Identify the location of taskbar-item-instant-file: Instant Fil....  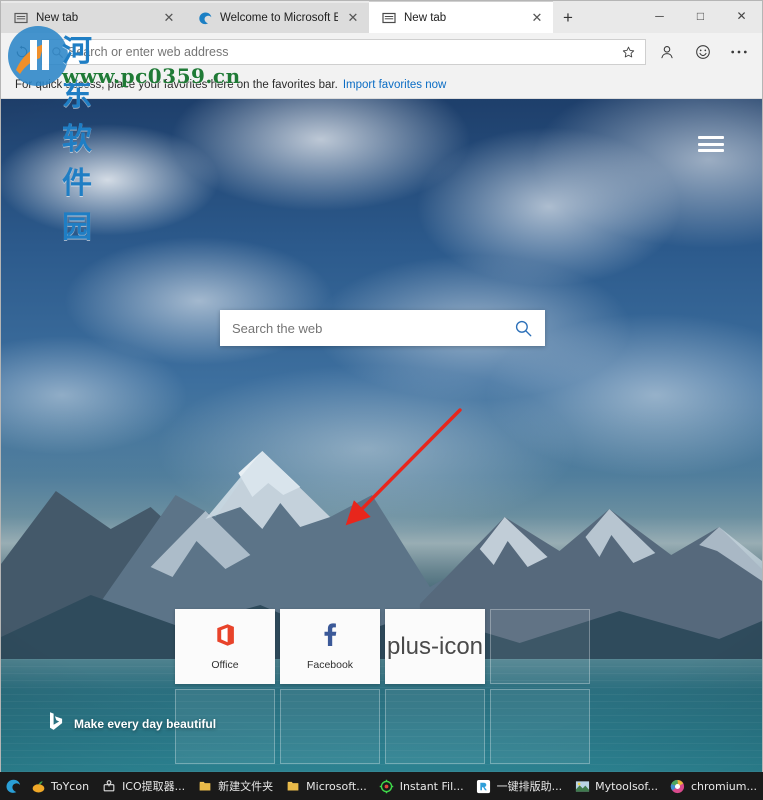
(421, 786).